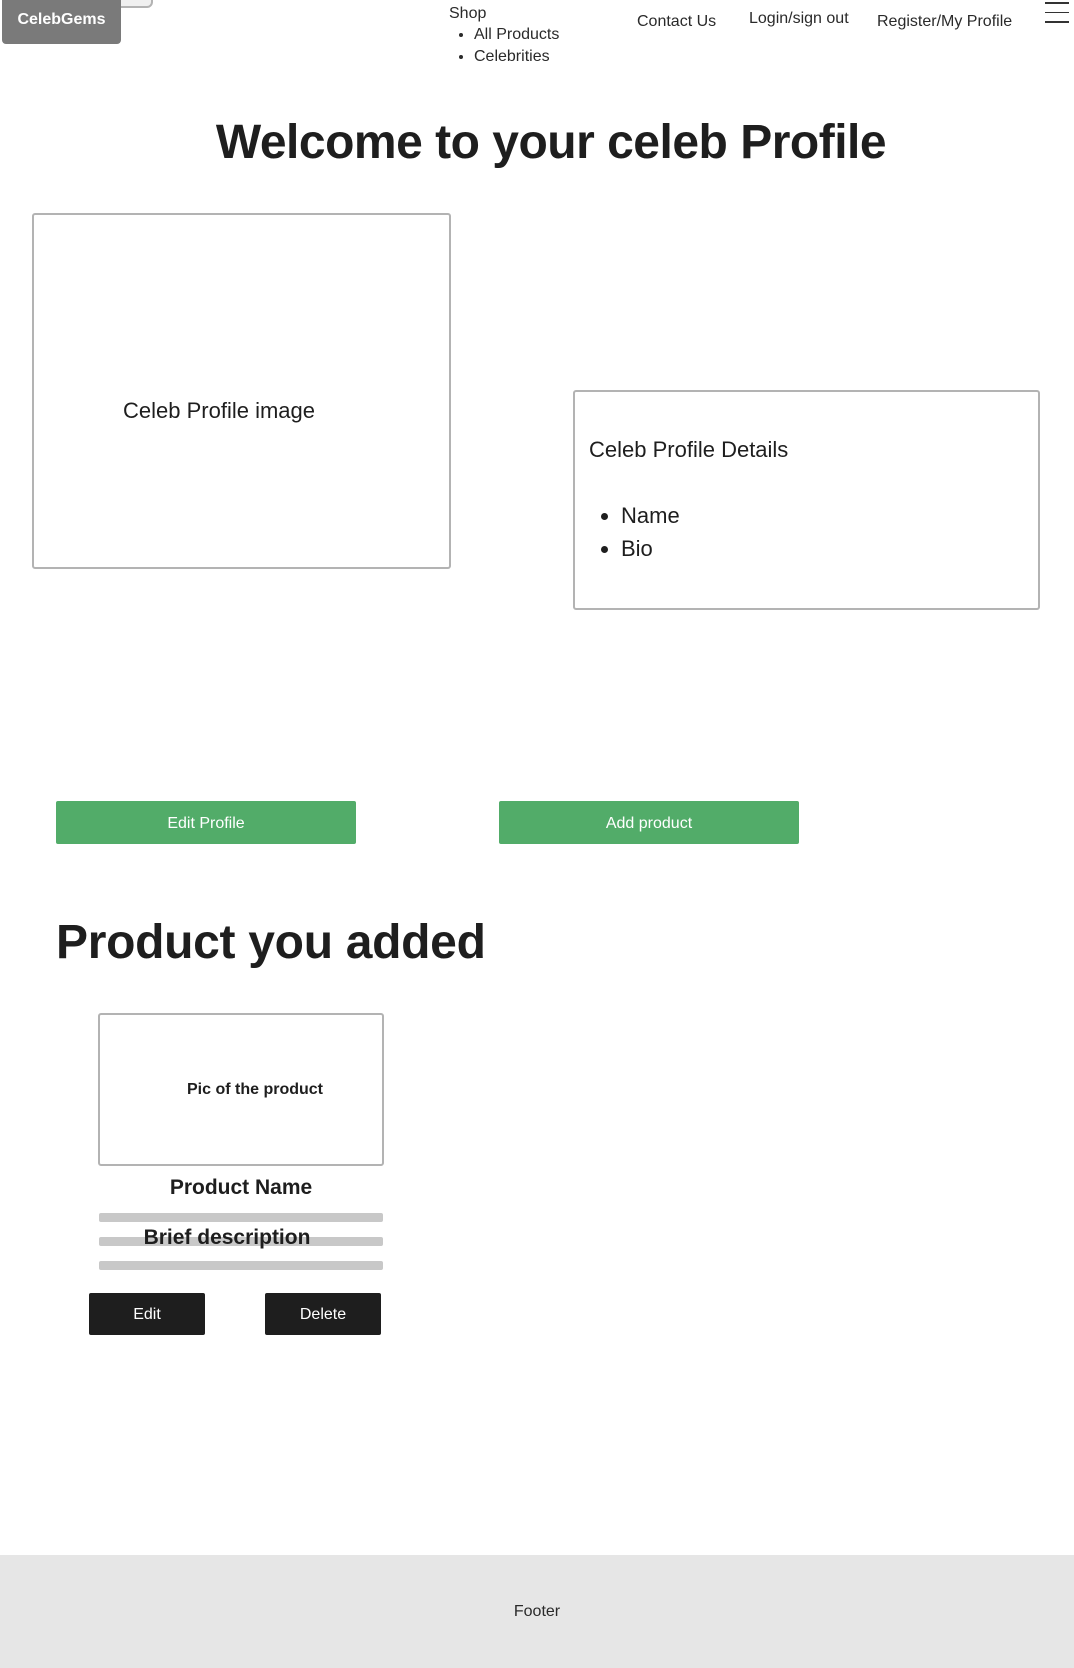 The height and width of the screenshot is (1668, 1074). I want to click on products-section-title: Product you added, so click(271, 942).